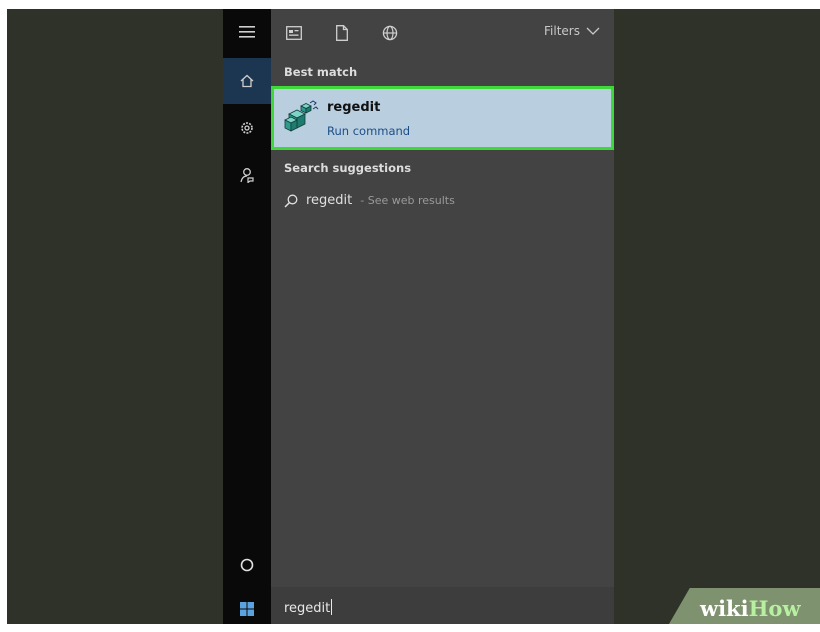 The height and width of the screenshot is (632, 820). Describe the element at coordinates (562, 31) in the screenshot. I see `filters-label: Filters` at that location.